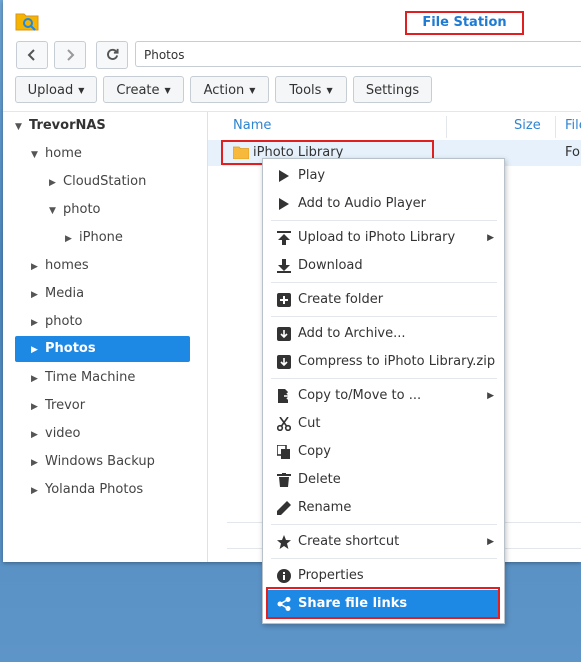 Image resolution: width=581 pixels, height=662 pixels. Describe the element at coordinates (58, 406) in the screenshot. I see `tree-item-trevor: ▶ Trevor` at that location.